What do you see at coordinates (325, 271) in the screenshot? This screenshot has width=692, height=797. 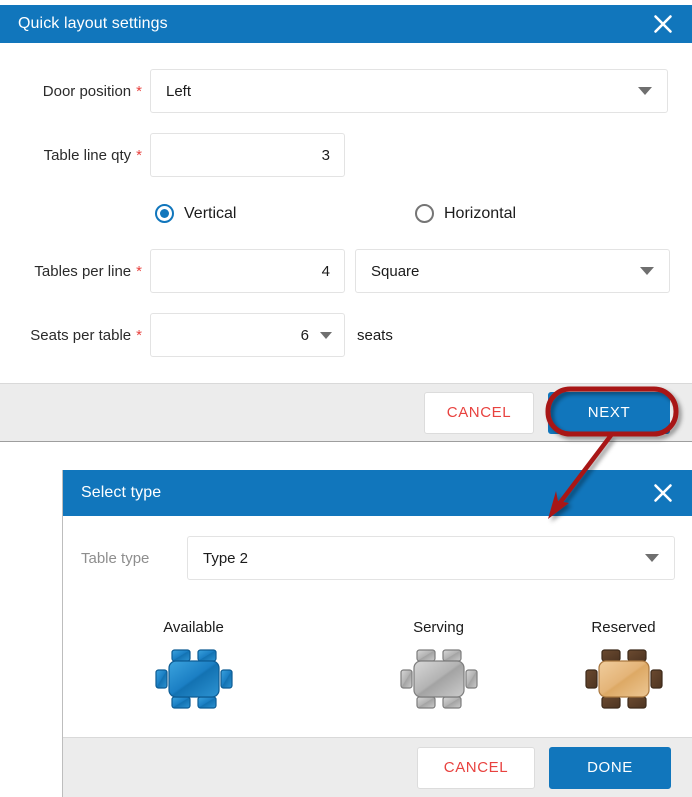 I see `tables-per-line-value: 4` at bounding box center [325, 271].